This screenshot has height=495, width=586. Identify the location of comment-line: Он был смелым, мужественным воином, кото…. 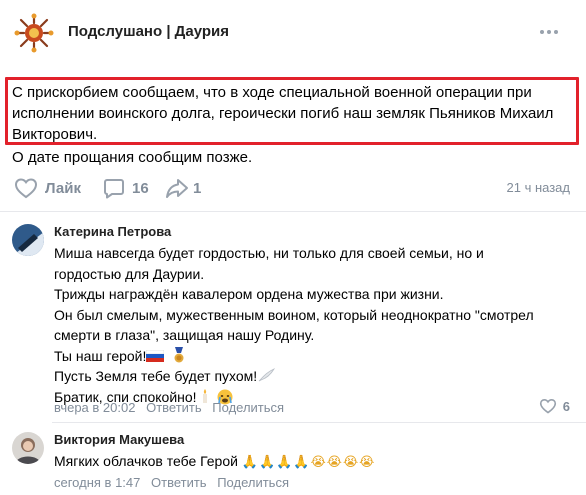
(294, 314).